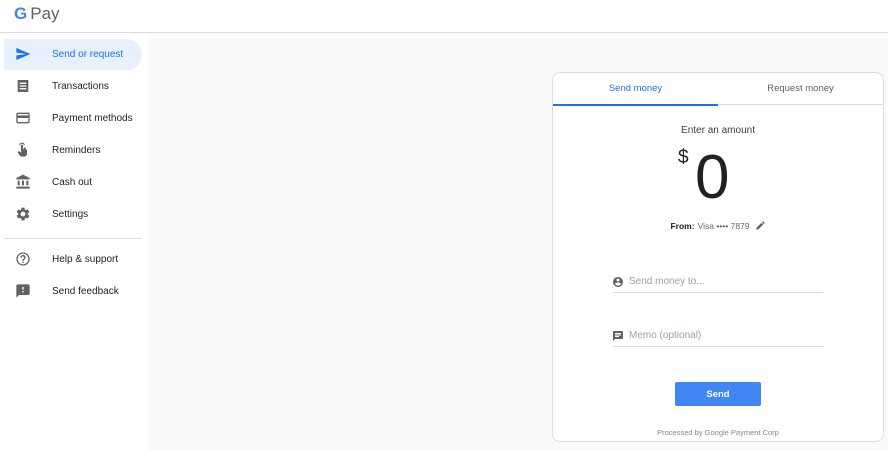 Image resolution: width=888 pixels, height=450 pixels. I want to click on tab-request-money: Request money, so click(800, 89).